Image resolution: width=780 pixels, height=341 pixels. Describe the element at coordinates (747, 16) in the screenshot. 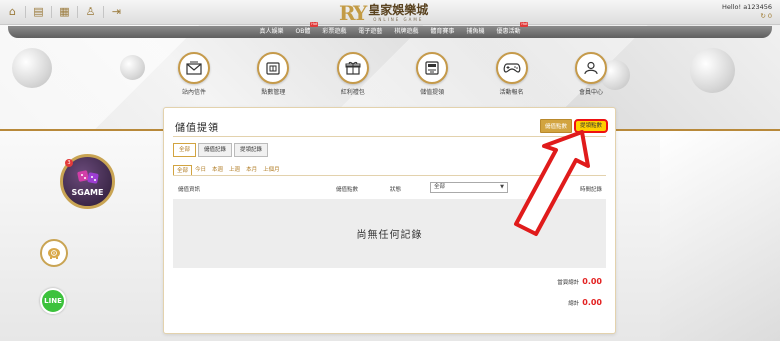

I see `balance-display: ↻ 0` at that location.